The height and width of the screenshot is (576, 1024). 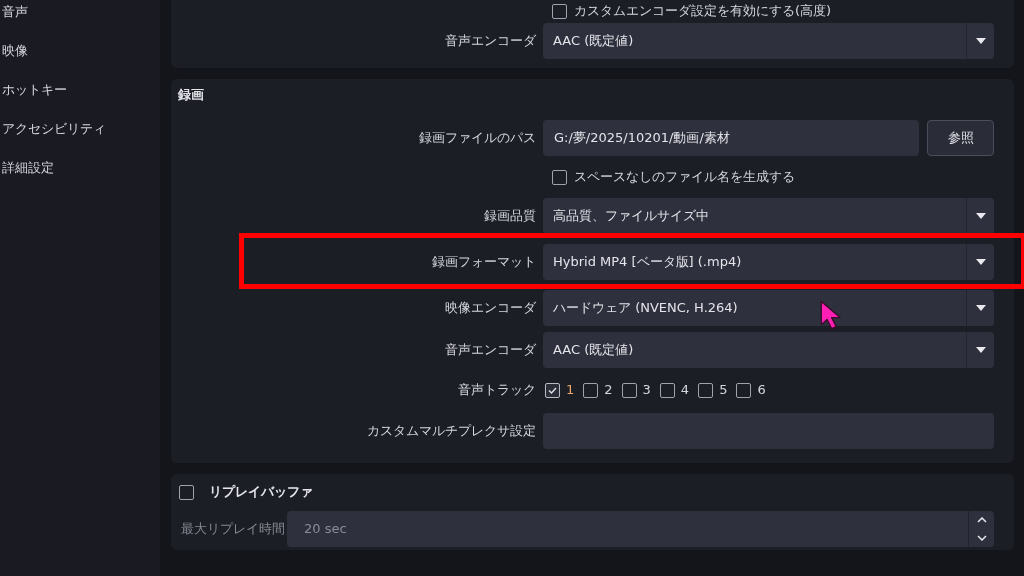 What do you see at coordinates (723, 390) in the screenshot?
I see `track-number: 5` at bounding box center [723, 390].